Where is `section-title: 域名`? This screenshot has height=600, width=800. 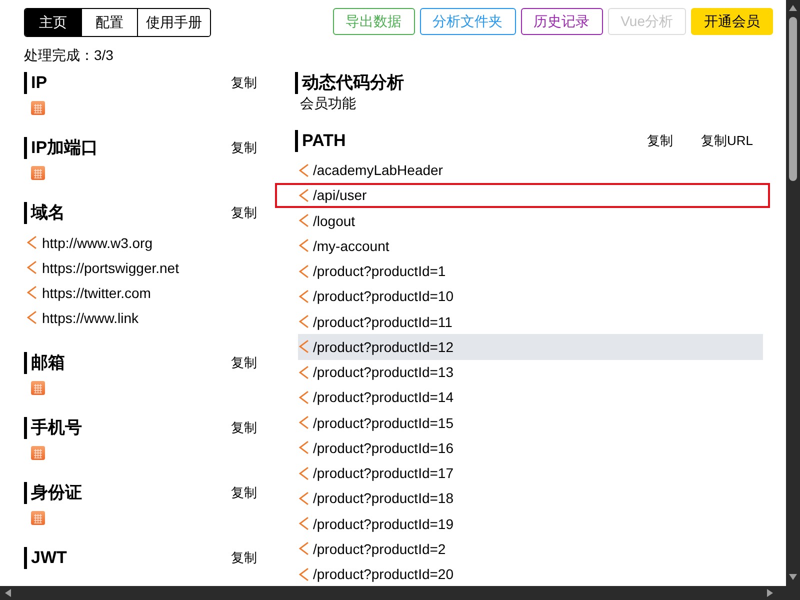
section-title: 域名 is located at coordinates (44, 213).